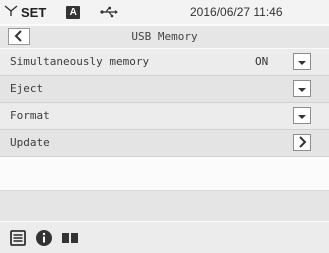 Image resolution: width=329 pixels, height=253 pixels. What do you see at coordinates (73, 12) in the screenshot?
I see `auto-mode-icon: A` at bounding box center [73, 12].